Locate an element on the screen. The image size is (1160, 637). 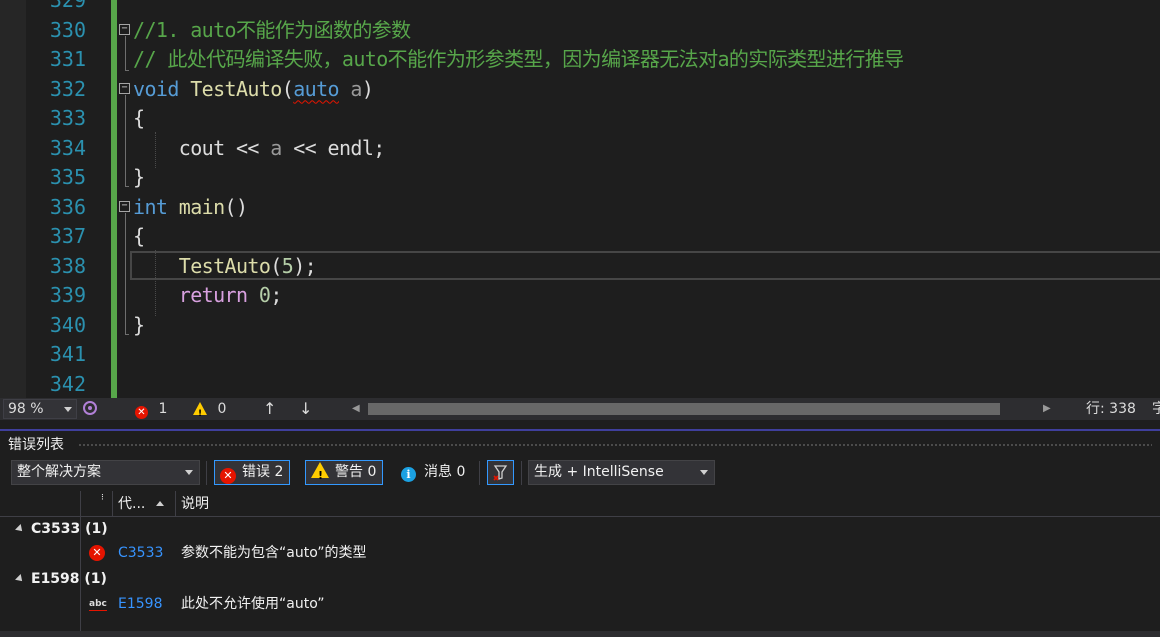
info-icon: i is located at coordinates (408, 474).